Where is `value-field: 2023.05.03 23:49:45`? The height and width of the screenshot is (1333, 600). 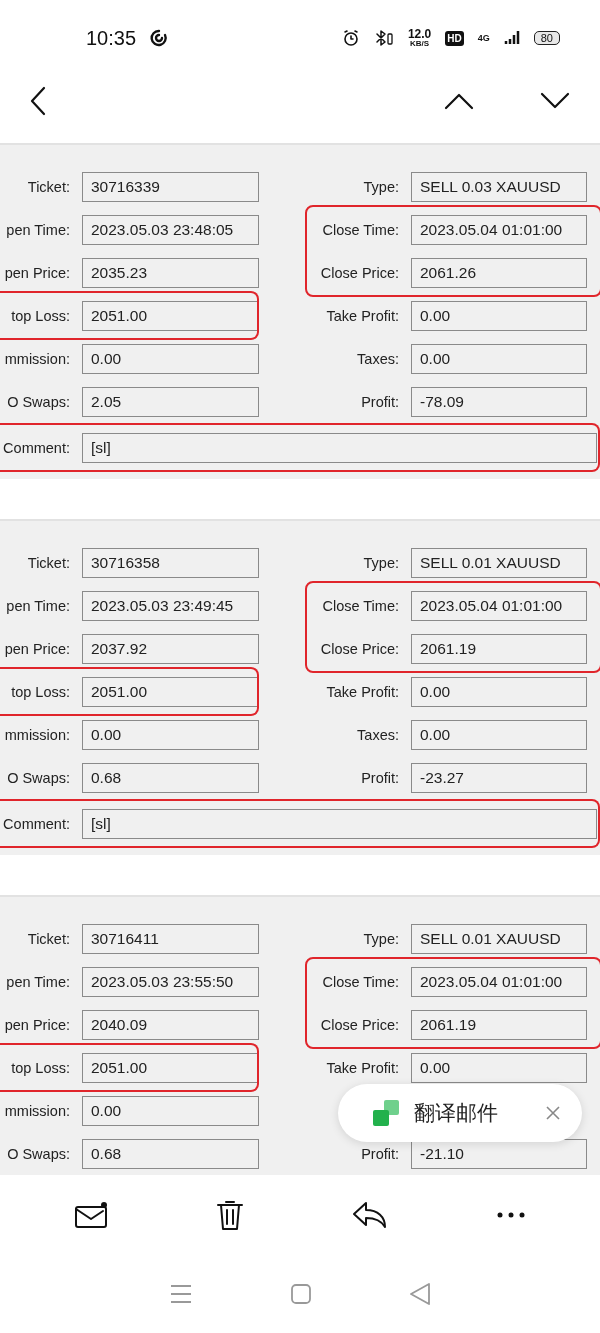 value-field: 2023.05.03 23:49:45 is located at coordinates (170, 605).